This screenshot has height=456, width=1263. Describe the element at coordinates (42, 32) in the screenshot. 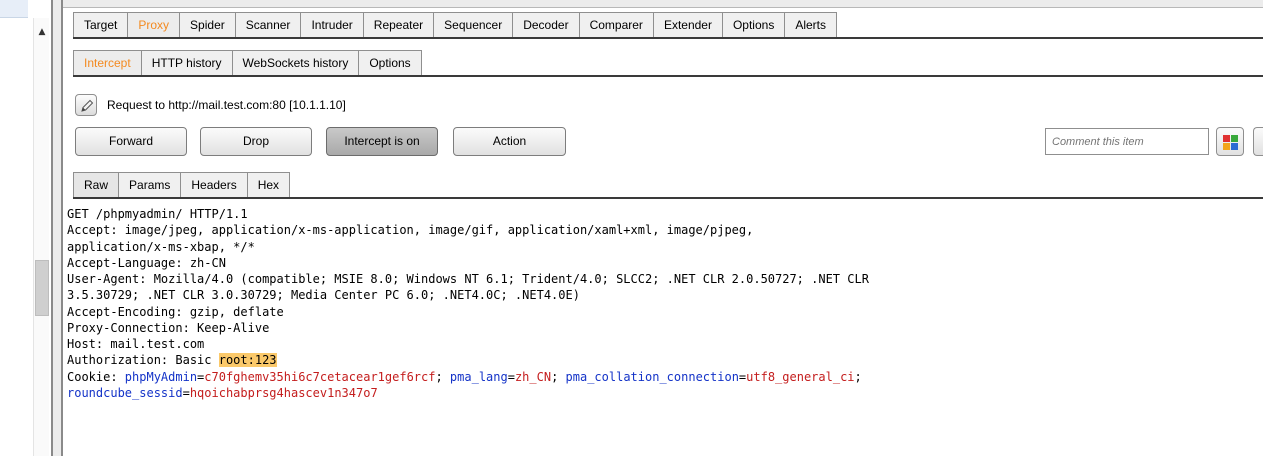

I see `scroll-up-arrow-icon: ▲` at that location.